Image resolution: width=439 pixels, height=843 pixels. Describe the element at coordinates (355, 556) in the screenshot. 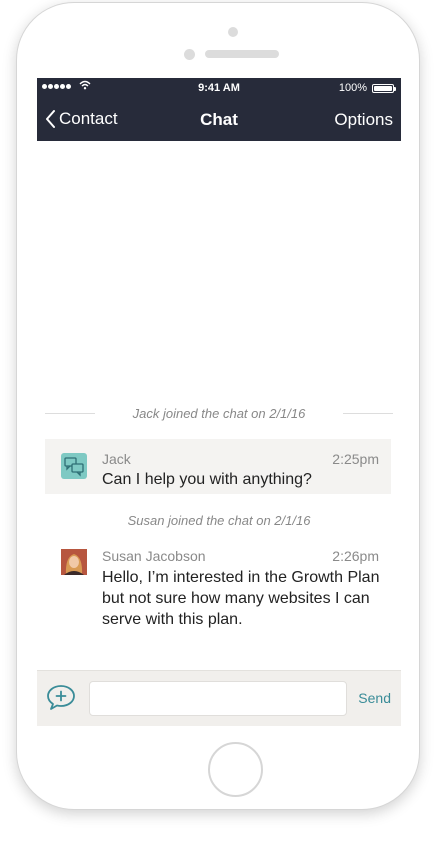

I see `message-time: 2:26pm` at that location.